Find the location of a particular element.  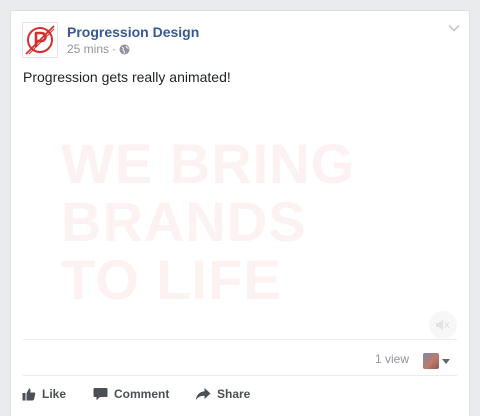

post-meta: 25 mins · is located at coordinates (98, 49).